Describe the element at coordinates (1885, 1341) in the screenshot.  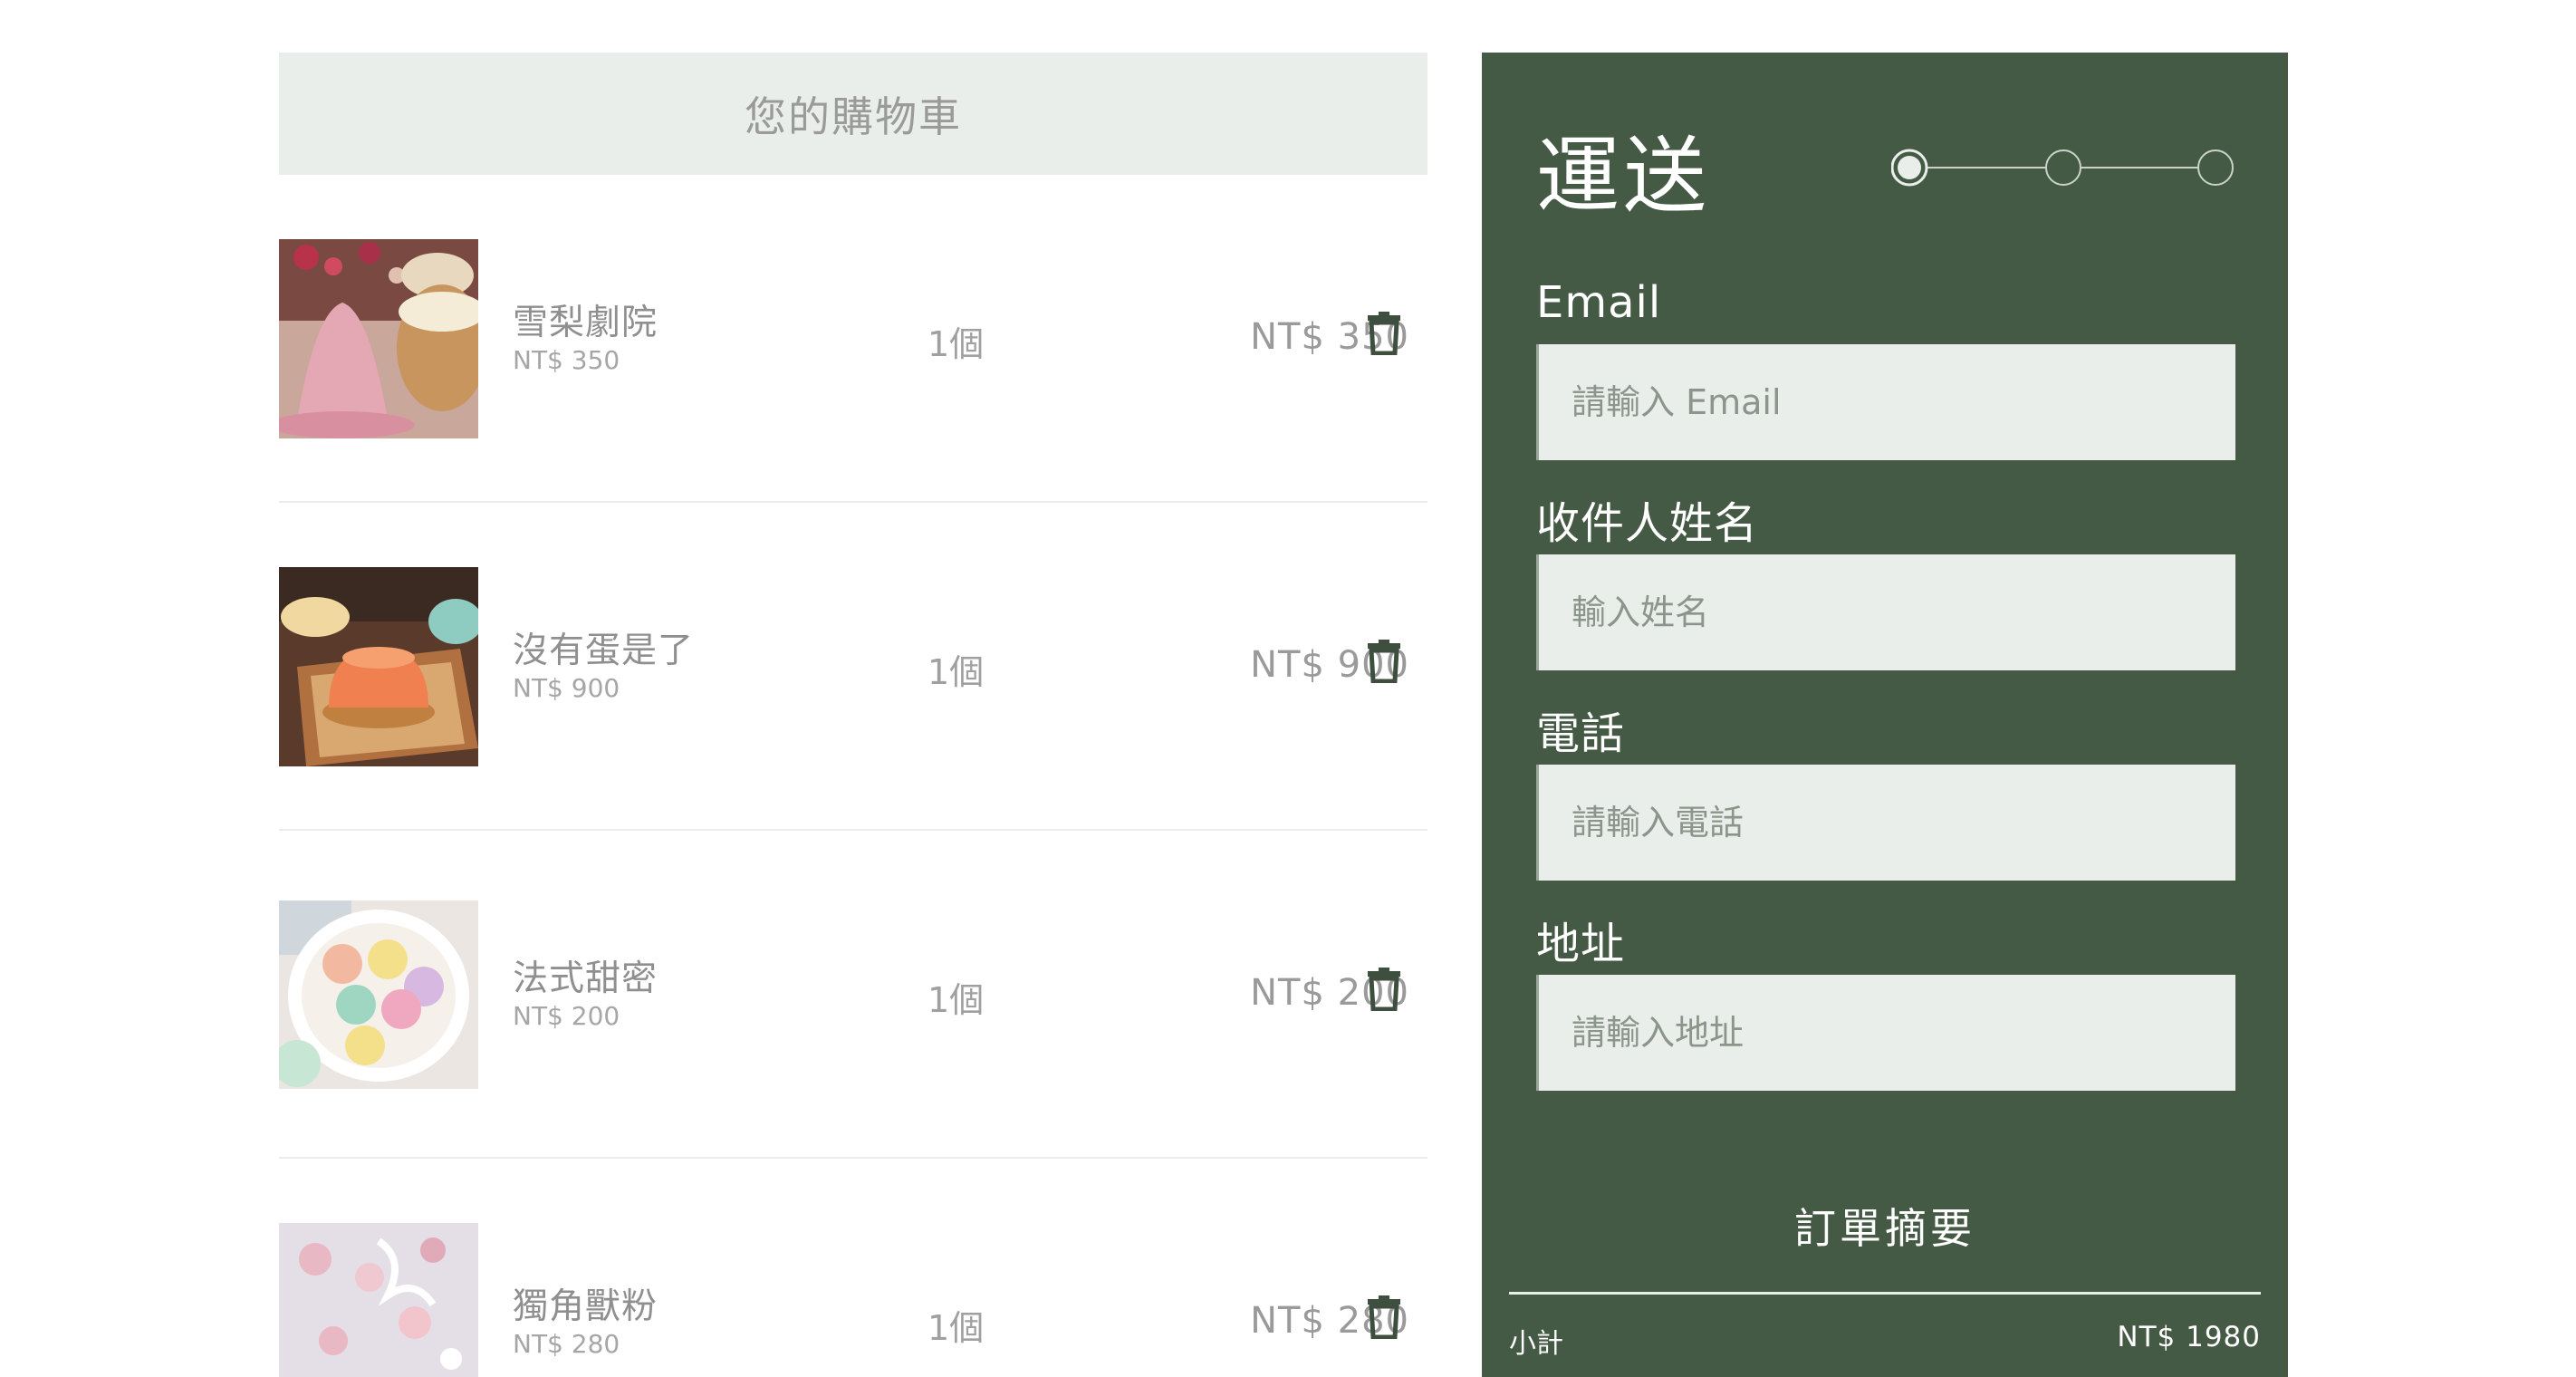
I see `subtotal-row: 小計 NT$ 1980` at that location.